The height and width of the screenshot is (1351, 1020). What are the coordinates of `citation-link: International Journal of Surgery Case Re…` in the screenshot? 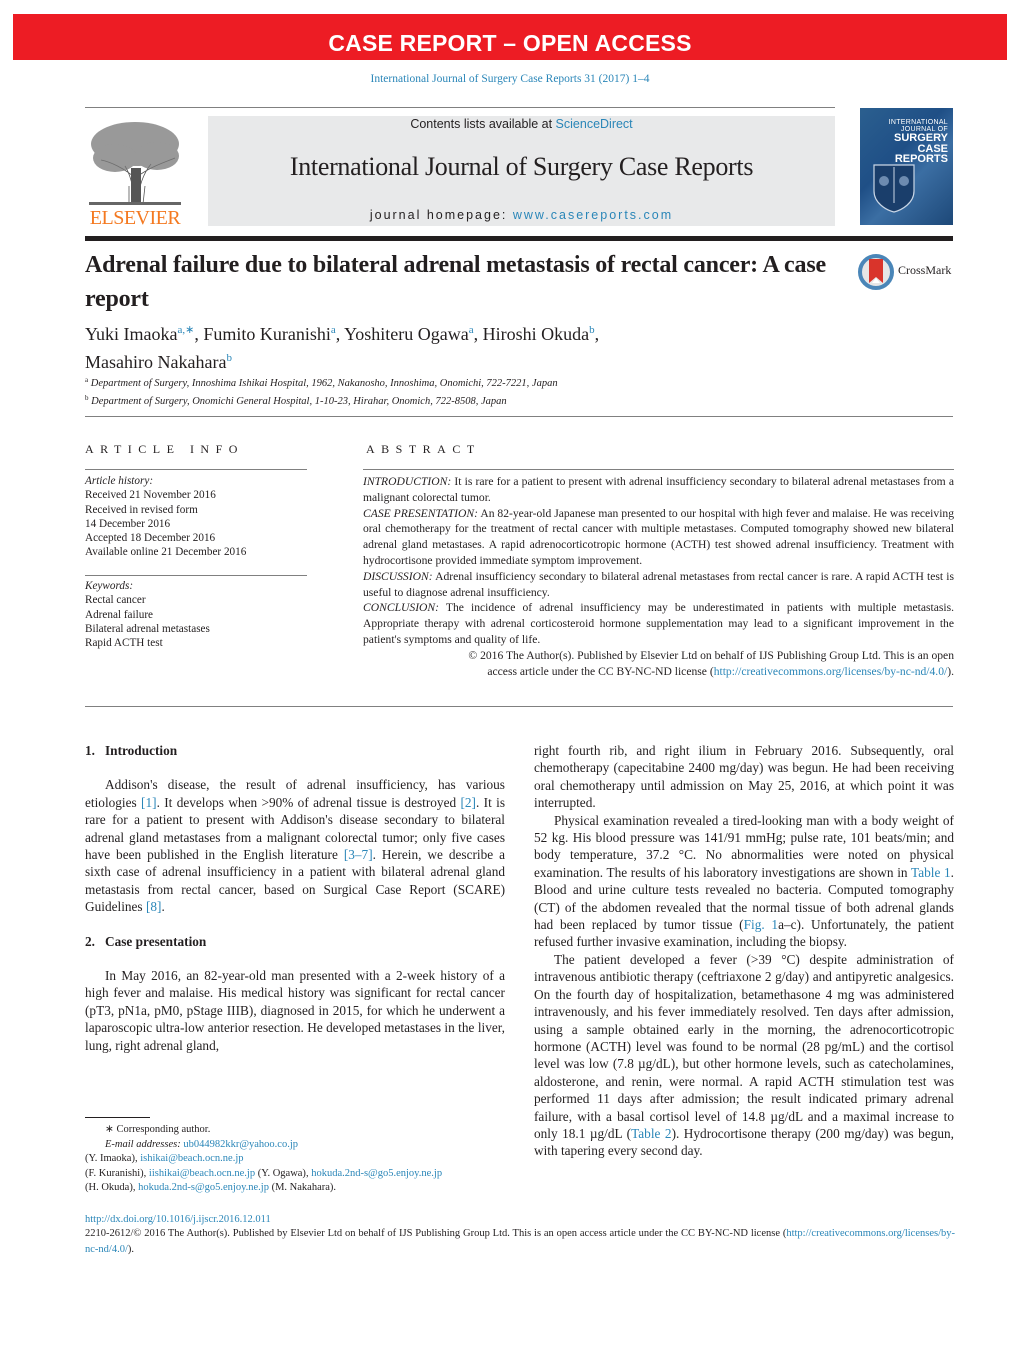 It's located at (510, 79).